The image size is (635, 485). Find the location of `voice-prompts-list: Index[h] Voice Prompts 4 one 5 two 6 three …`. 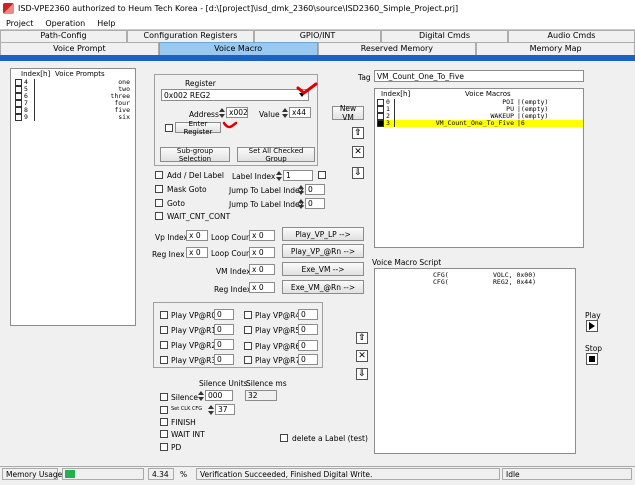

voice-prompts-list: Index[h] Voice Prompts 4 one 5 two 6 three … is located at coordinates (73, 197).